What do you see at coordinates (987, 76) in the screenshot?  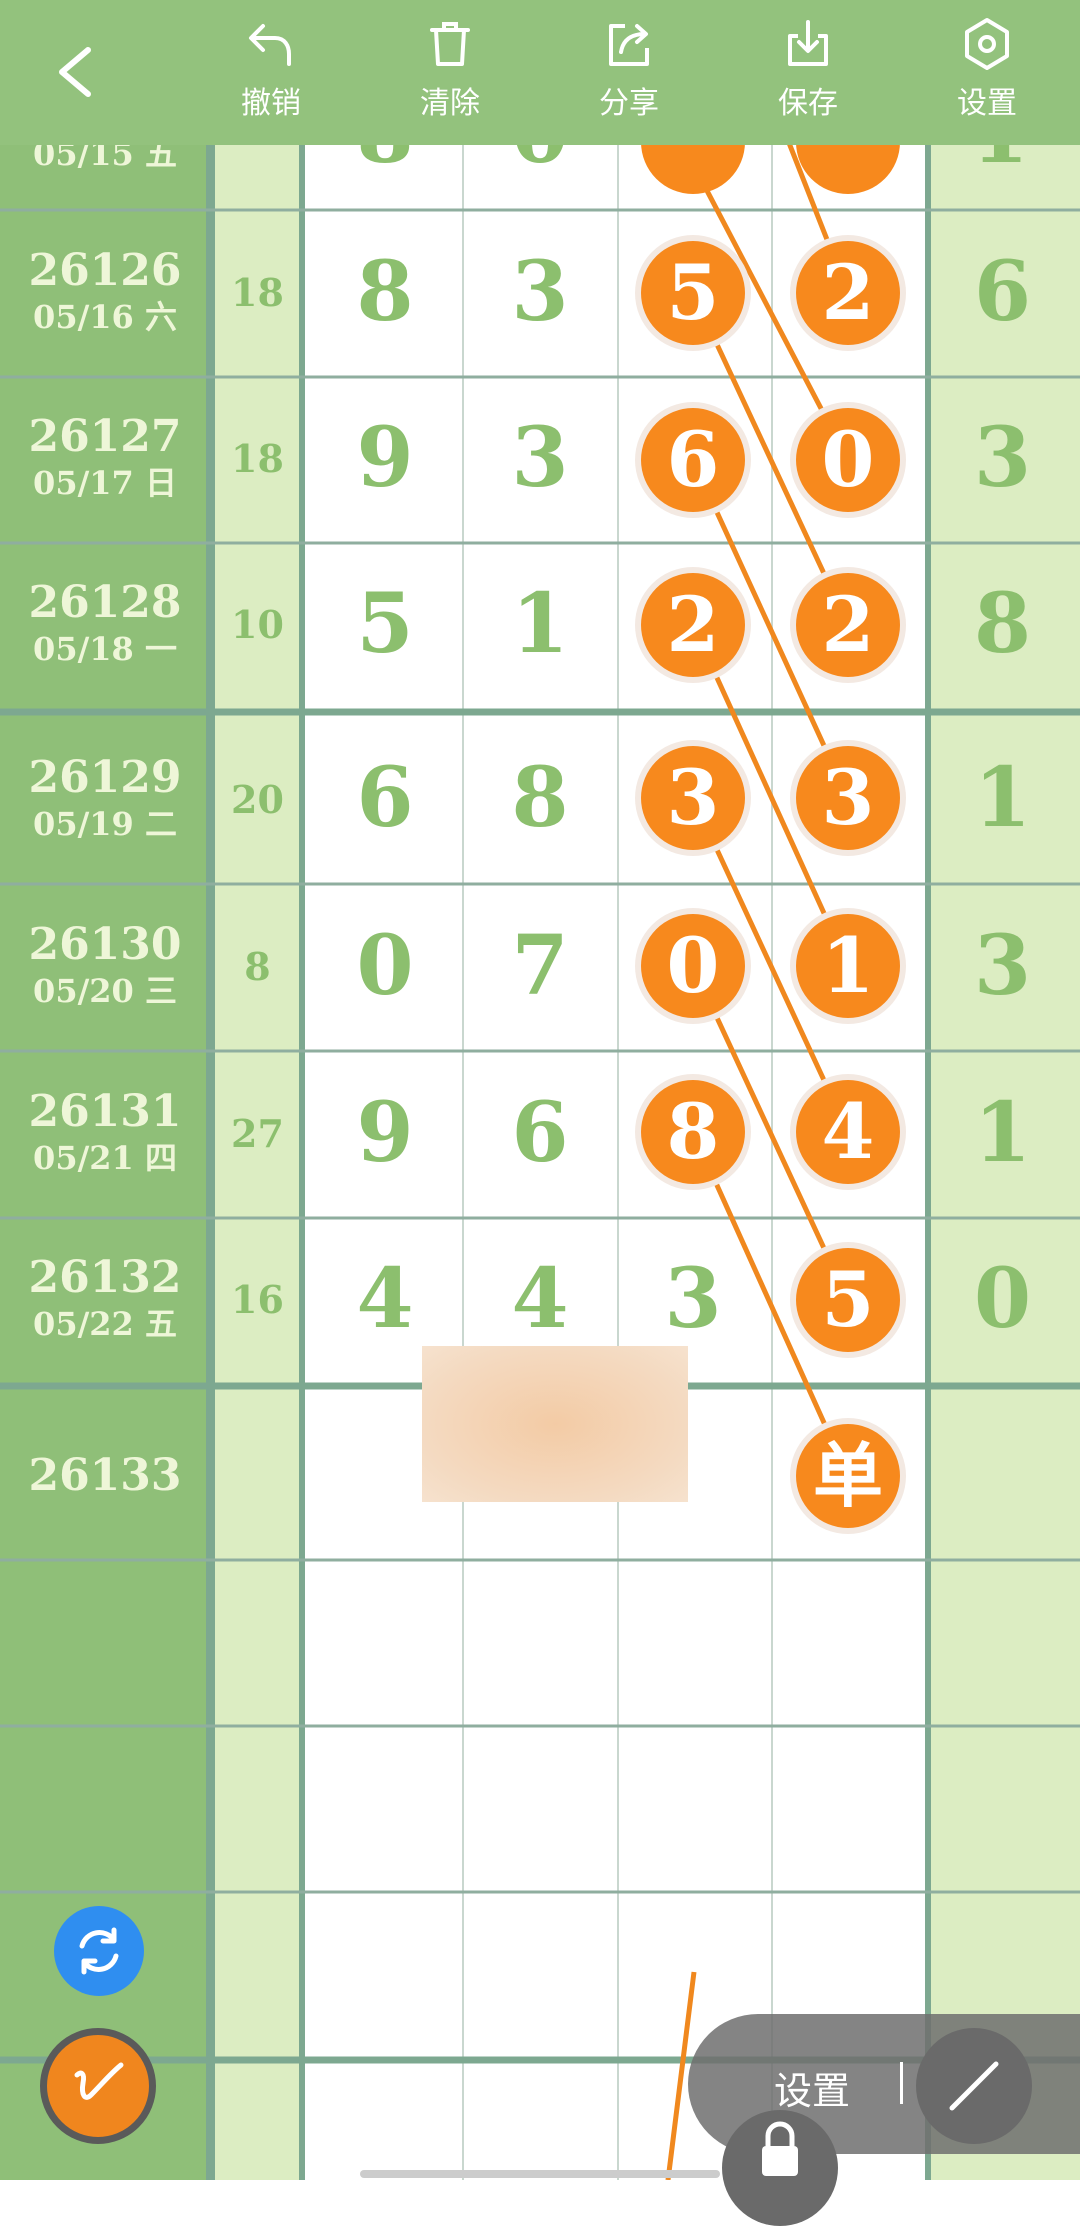 I see `settings-button: 设置` at bounding box center [987, 76].